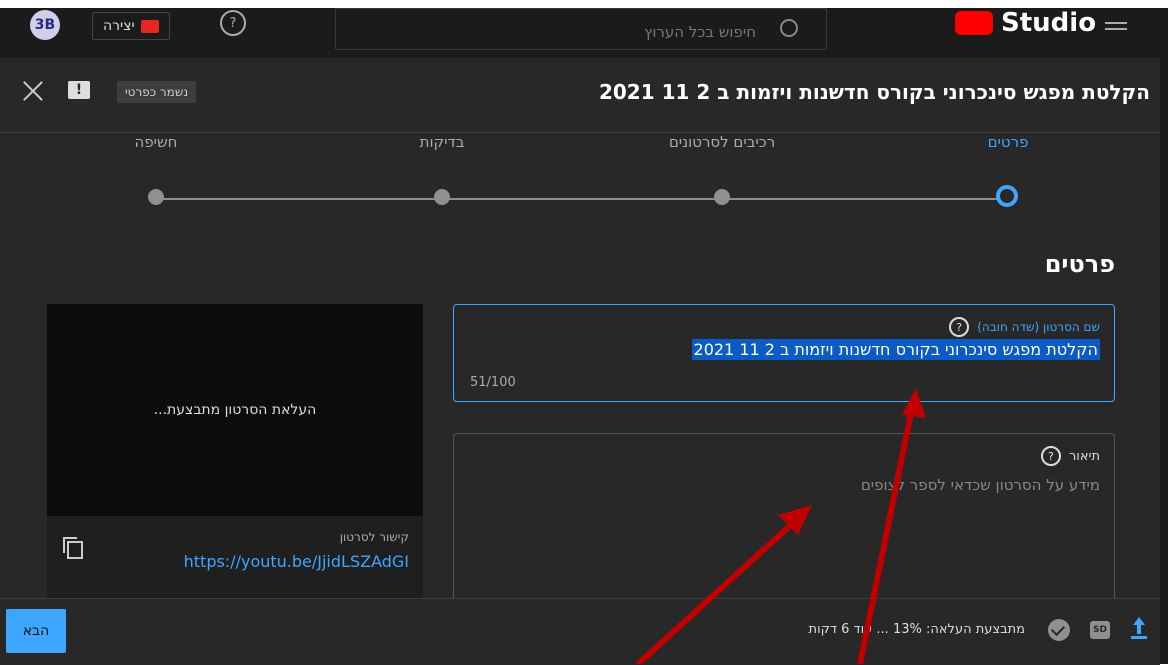 This screenshot has height=665, width=1168. Describe the element at coordinates (721, 586) in the screenshot. I see `annotation-arrow-description` at that location.